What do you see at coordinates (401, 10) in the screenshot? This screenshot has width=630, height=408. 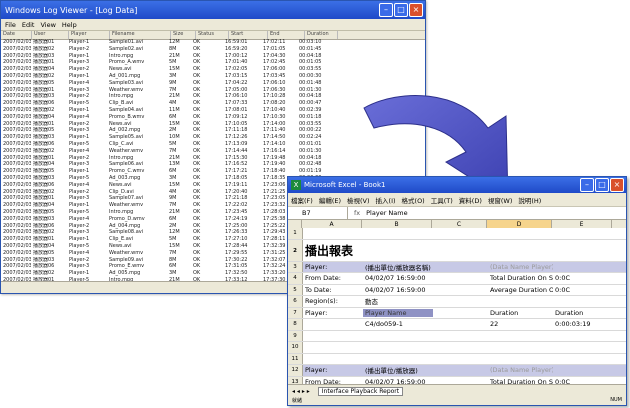 I see `maximize-button: □` at bounding box center [401, 10].